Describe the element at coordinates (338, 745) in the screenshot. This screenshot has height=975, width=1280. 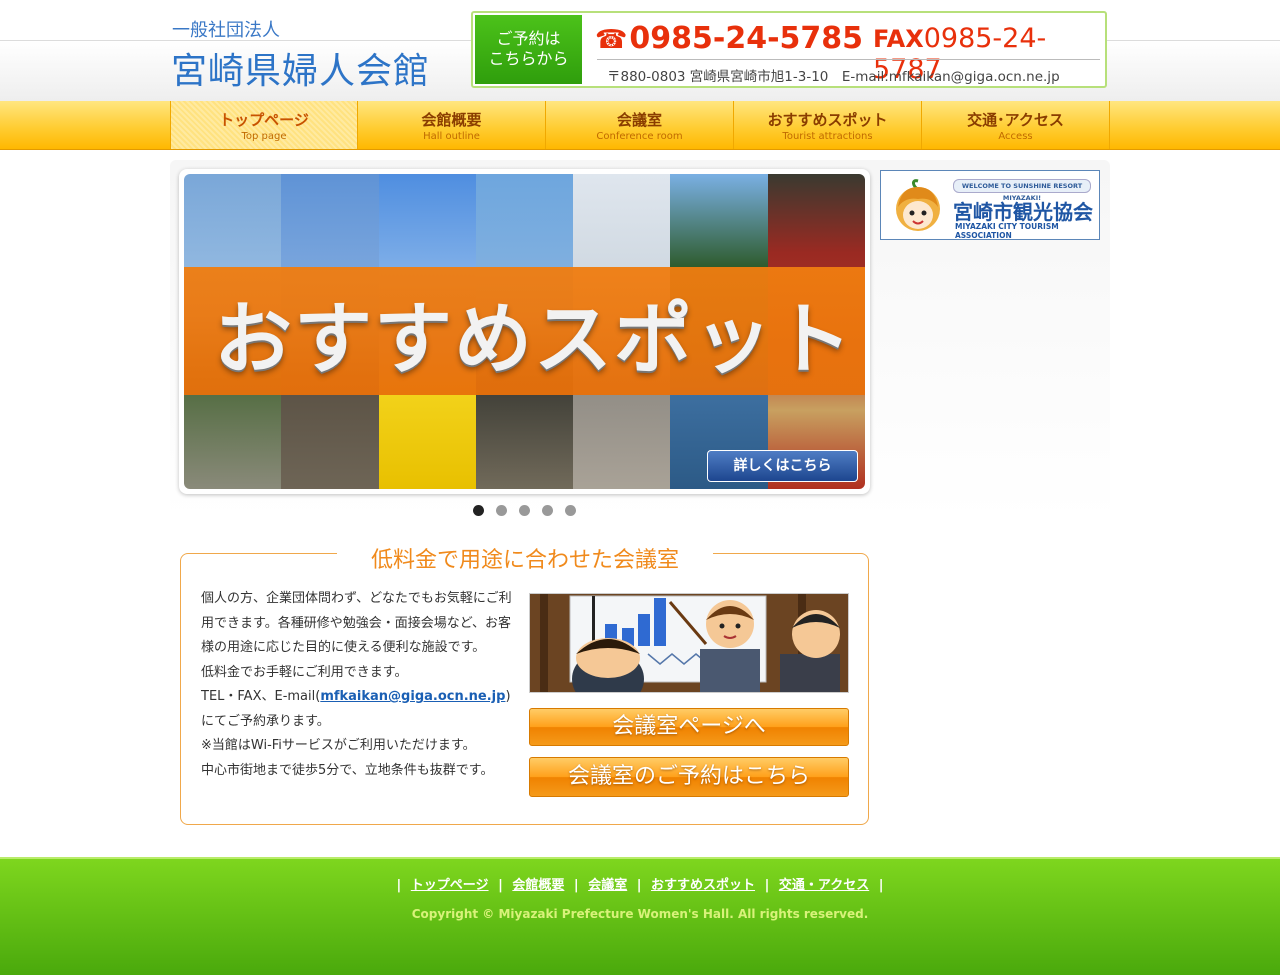
I see `conference-text-4: ※当館はWi-Fiサービスがご利用いただけます。` at that location.